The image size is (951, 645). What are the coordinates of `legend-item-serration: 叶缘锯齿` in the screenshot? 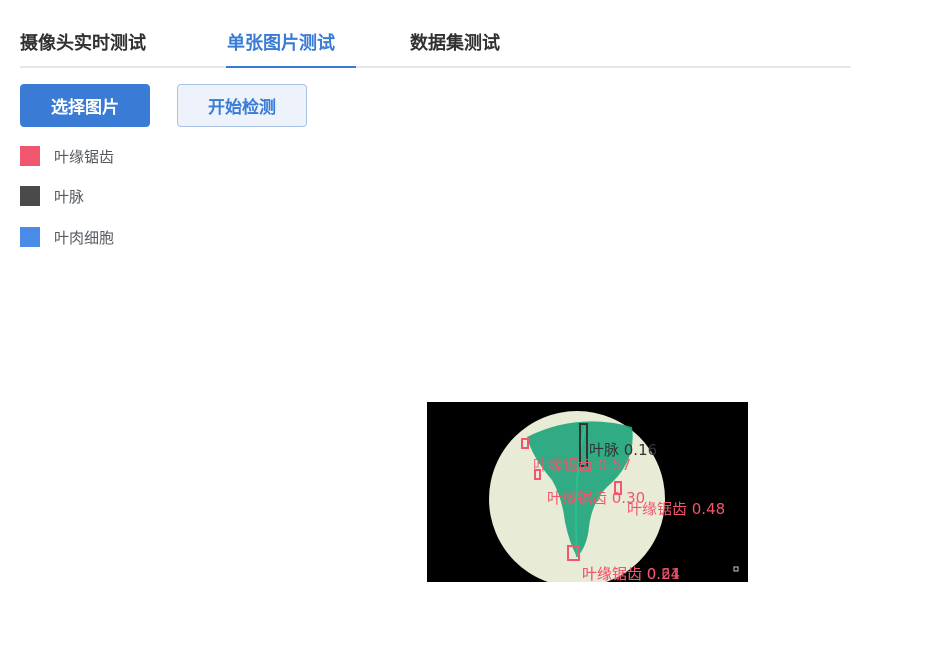 It's located at (67, 156).